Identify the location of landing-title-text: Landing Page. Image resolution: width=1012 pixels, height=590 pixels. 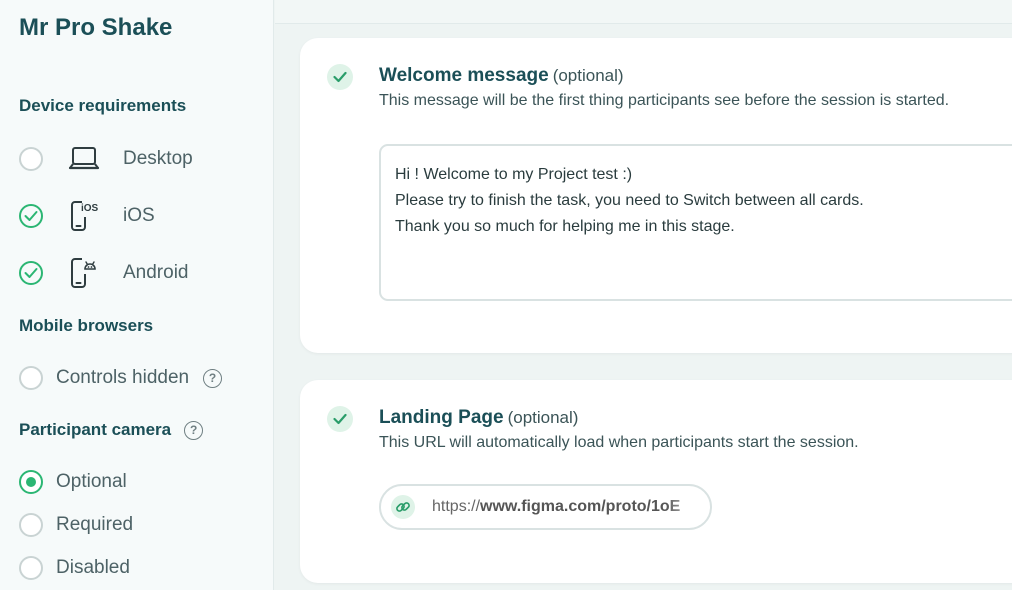
(441, 417).